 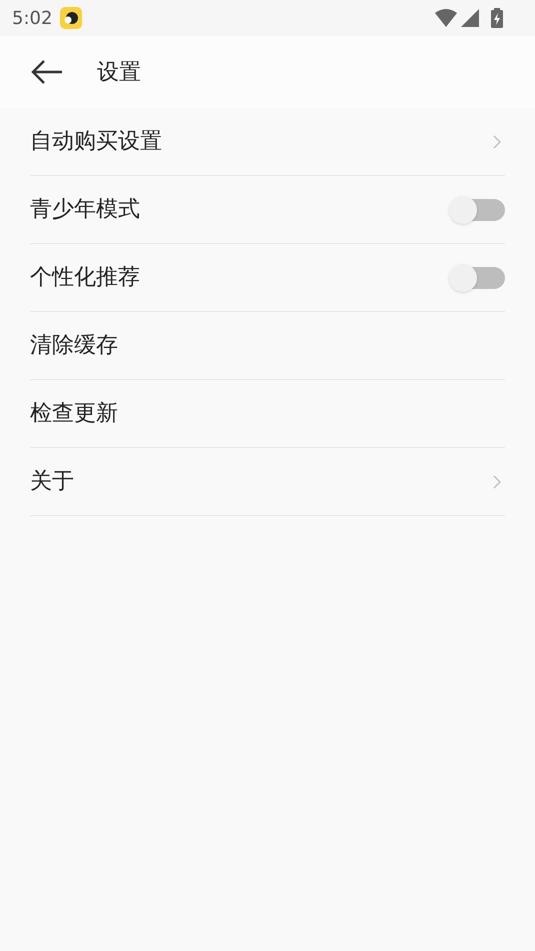 What do you see at coordinates (267, 482) in the screenshot?
I see `settings-item: 关于` at bounding box center [267, 482].